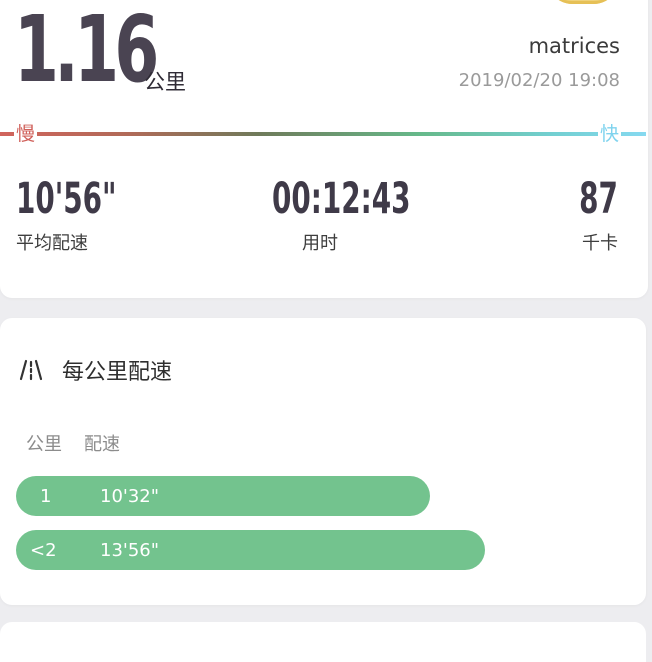 Image resolution: width=652 pixels, height=662 pixels. I want to click on duration-value: 00:12:43, so click(341, 199).